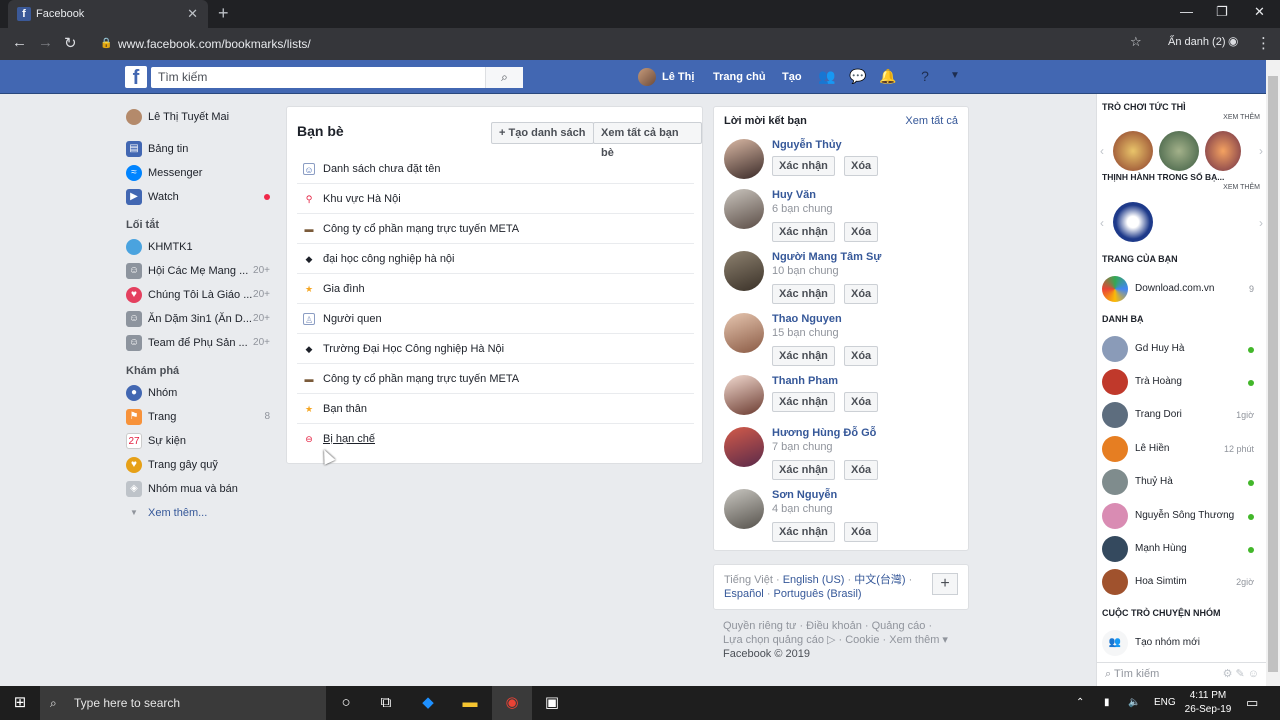 Image resolution: width=1280 pixels, height=720 pixels. Describe the element at coordinates (1182, 644) in the screenshot. I see `create-group-button: 👥 Tạo nhóm mới` at that location.